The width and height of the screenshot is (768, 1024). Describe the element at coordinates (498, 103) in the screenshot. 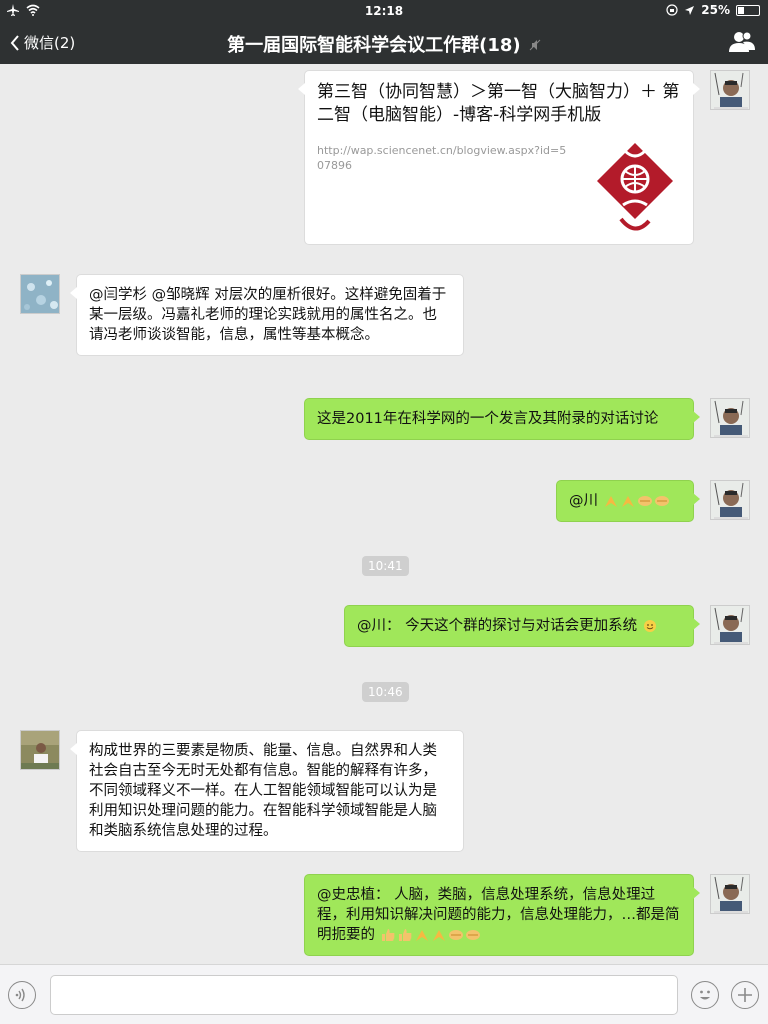

I see `link-title: 第三智（协同智慧）＞第一智（大脑智力）＋ 第二智（电脑智能）-博客-科学网手机版` at that location.